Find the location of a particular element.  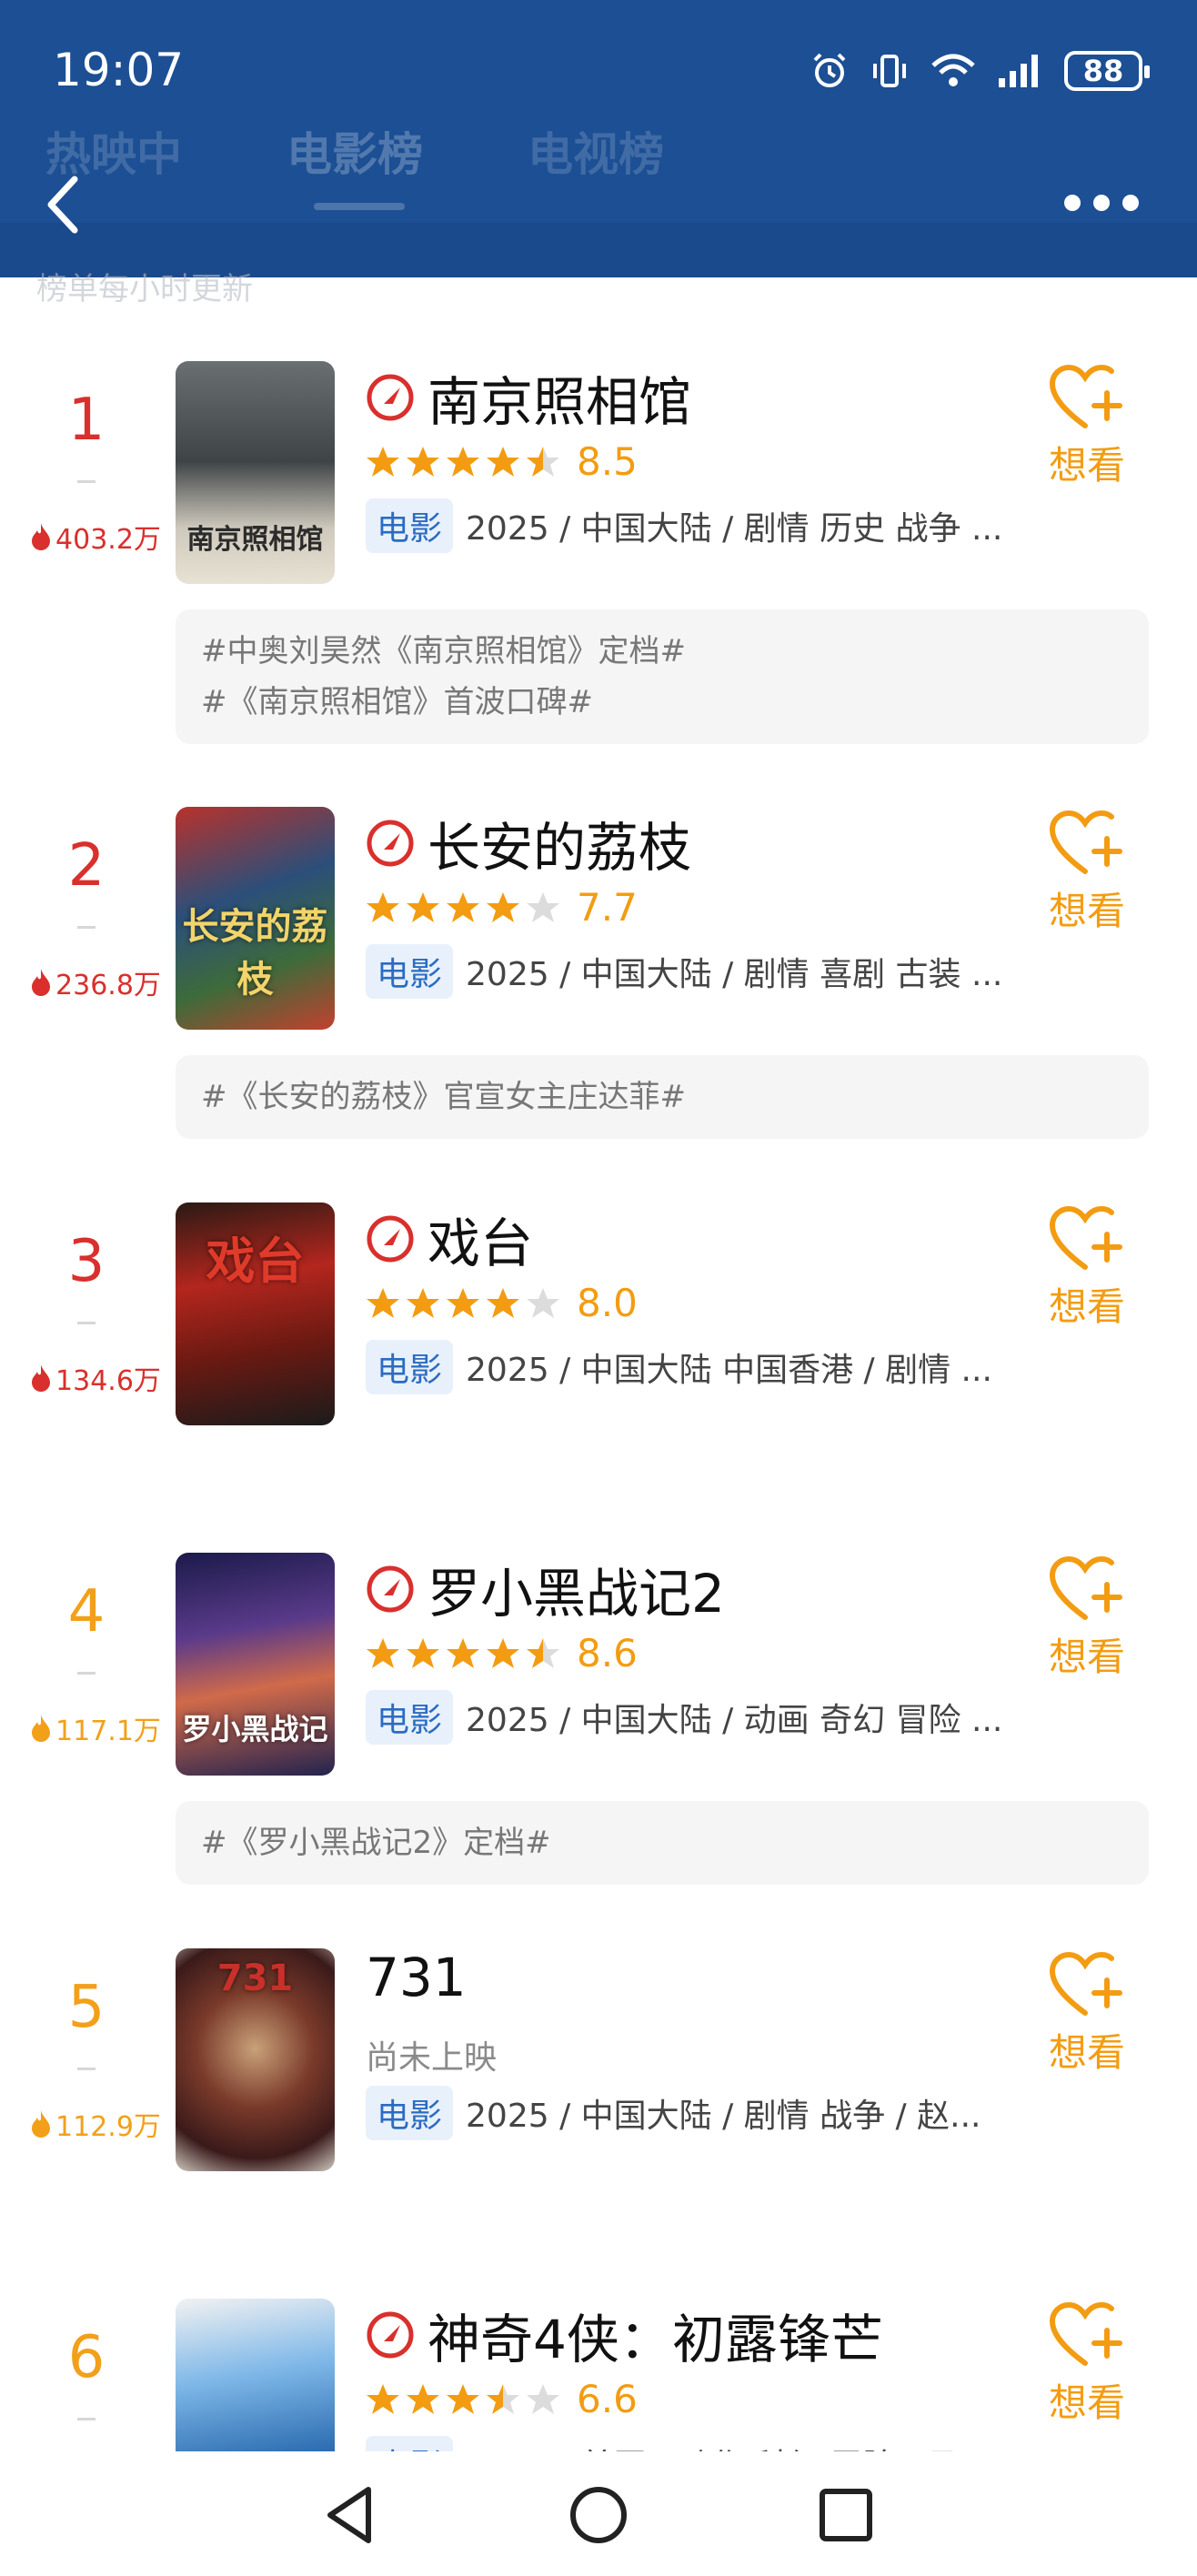

movie-poster: 南京照相馆 is located at coordinates (255, 472).